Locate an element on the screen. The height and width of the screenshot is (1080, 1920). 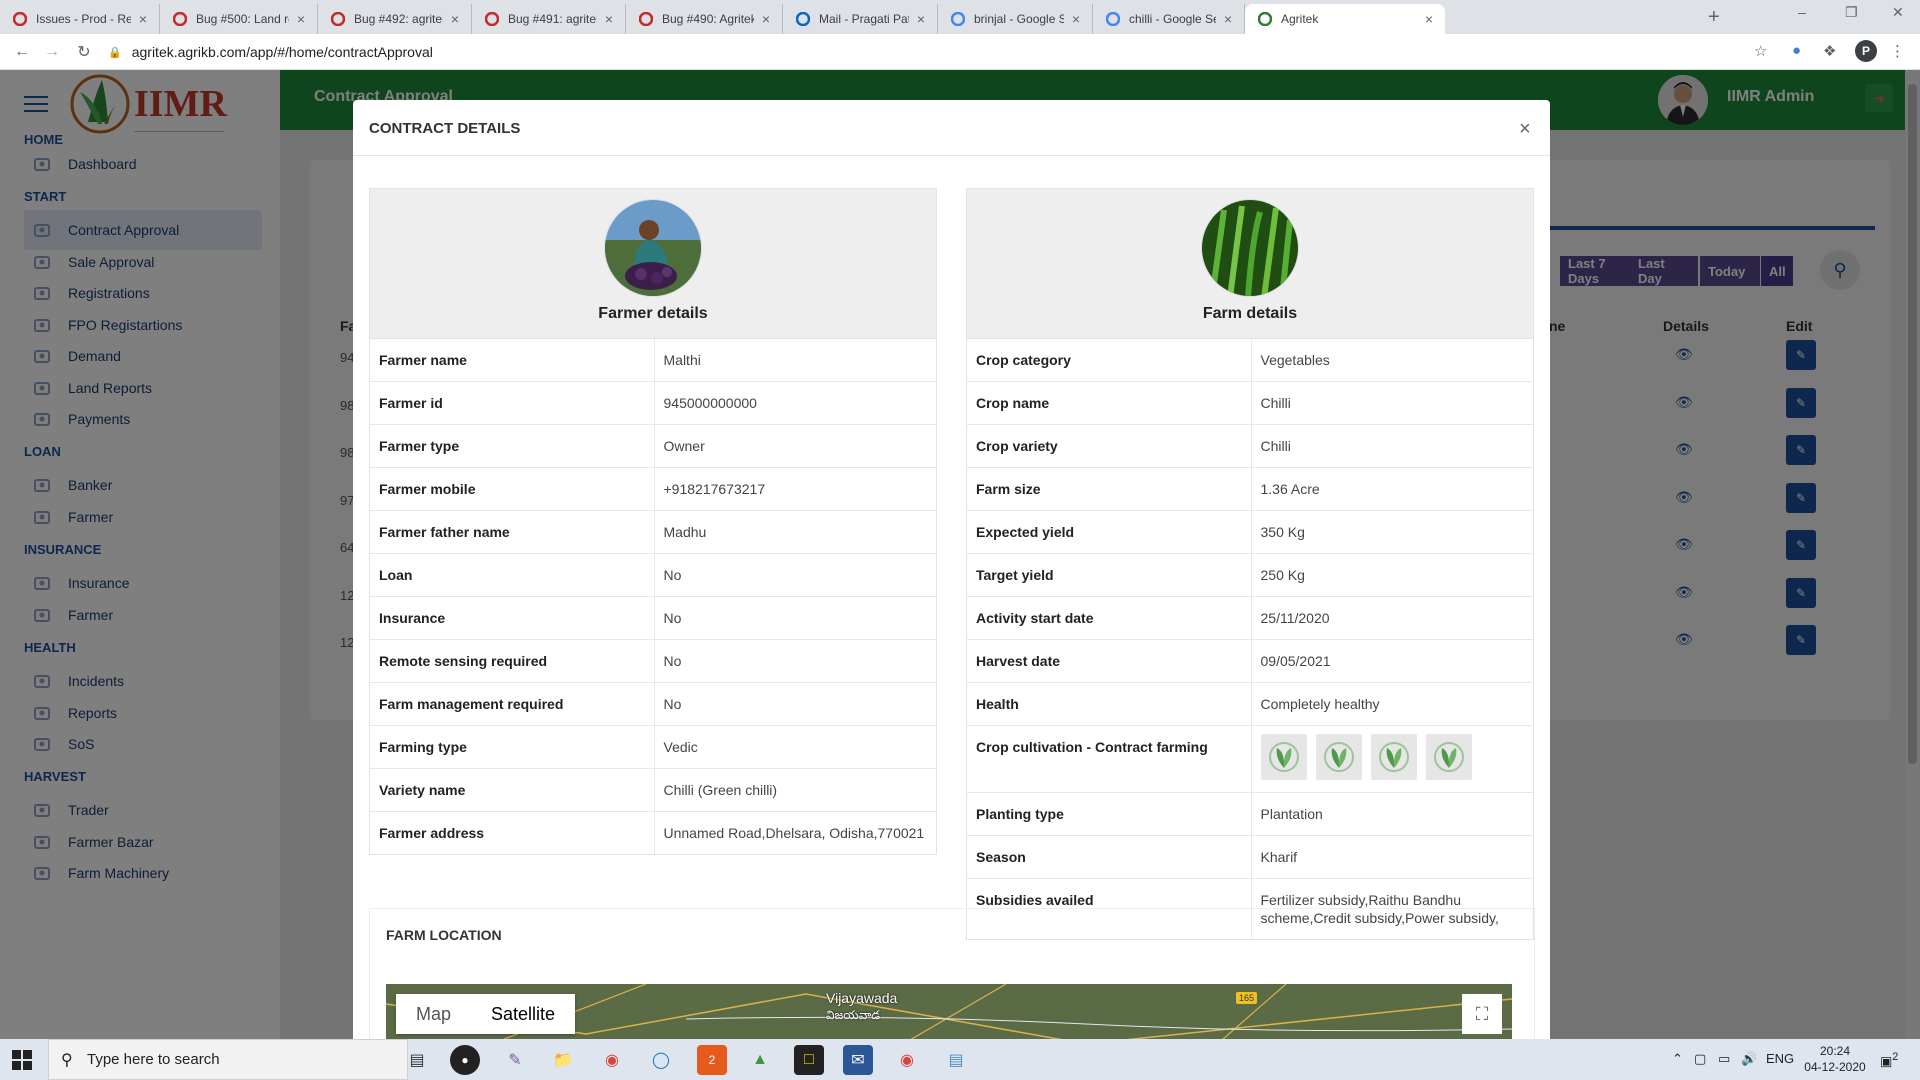
notification-center-icon: ▣2 is located at coordinates (1889, 1060).